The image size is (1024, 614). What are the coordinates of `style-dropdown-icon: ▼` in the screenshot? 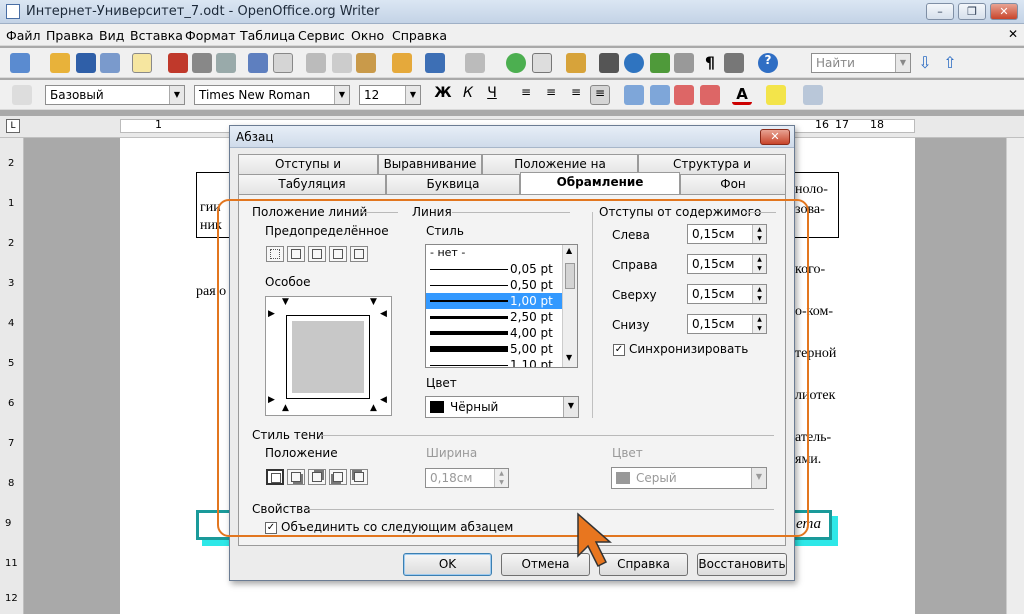 It's located at (176, 95).